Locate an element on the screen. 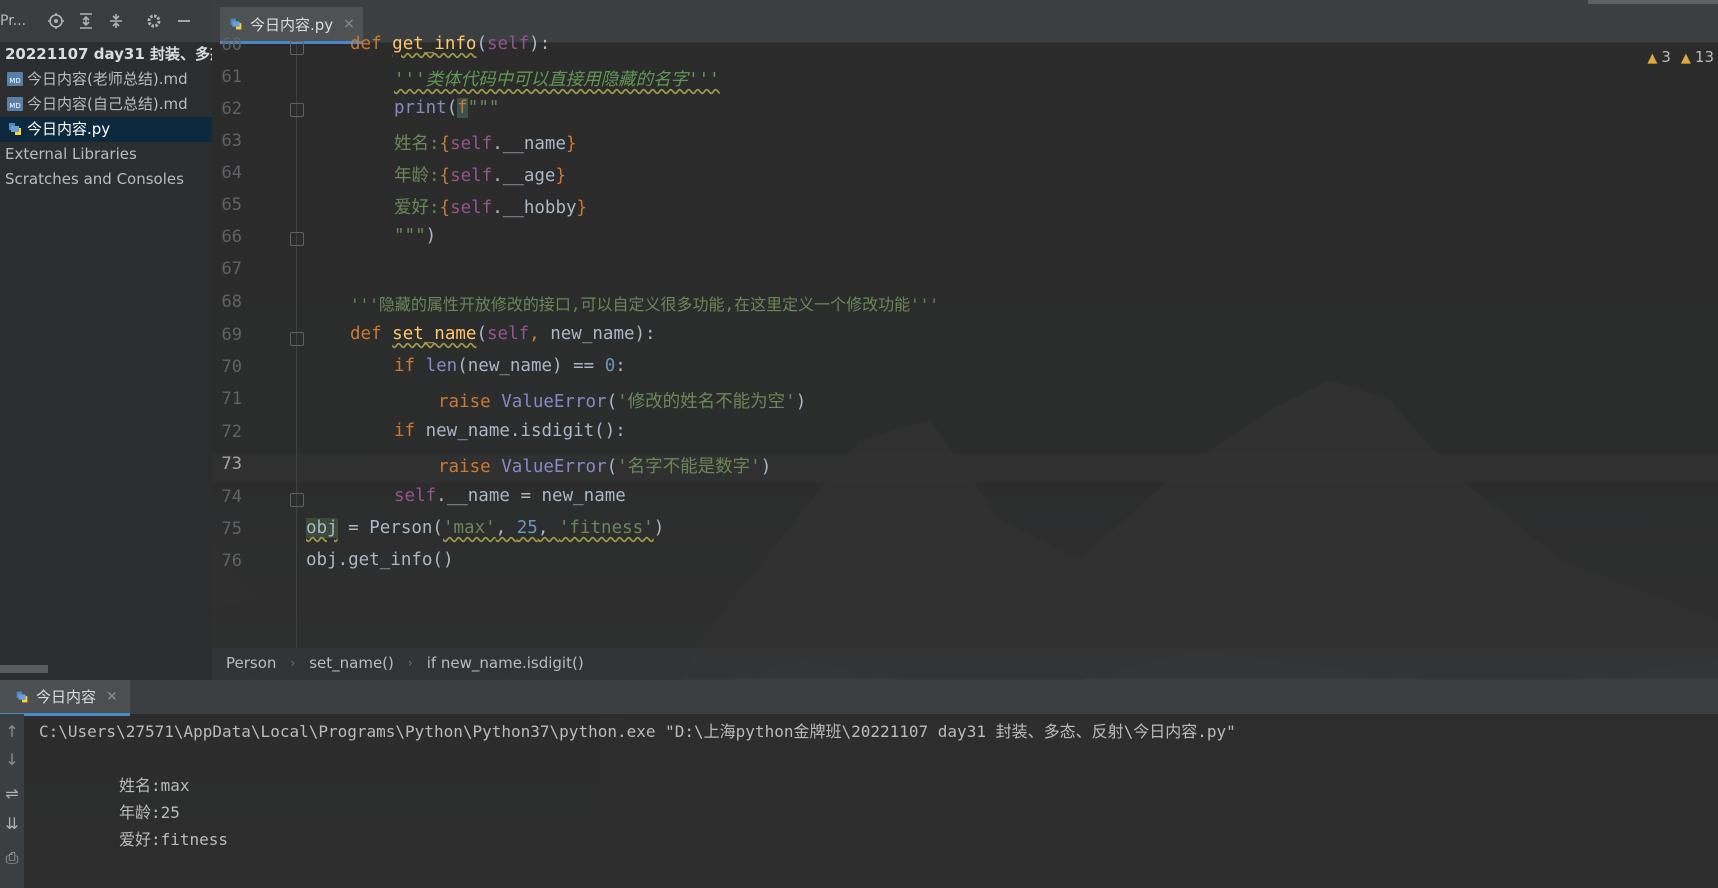  run-tab: 今日内容 ✕ is located at coordinates (65, 698).